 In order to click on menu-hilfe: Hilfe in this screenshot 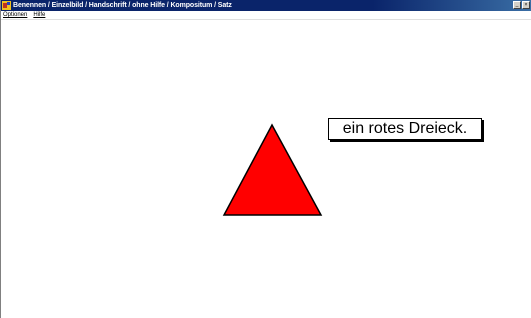, I will do `click(39, 15)`.